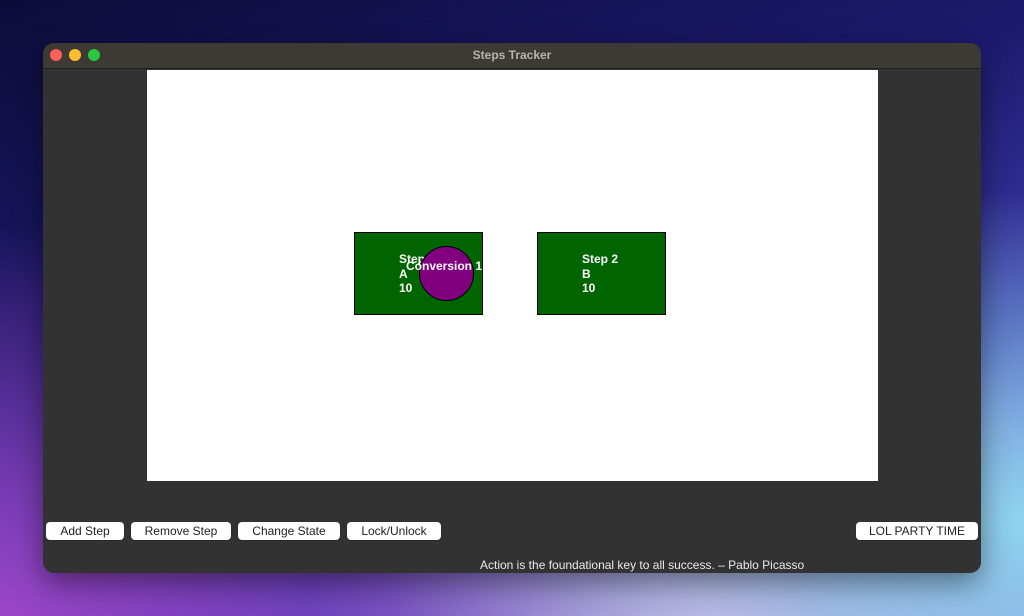 The height and width of the screenshot is (616, 1024). Describe the element at coordinates (917, 531) in the screenshot. I see `party-time-button: LOL PARTY TIME` at that location.